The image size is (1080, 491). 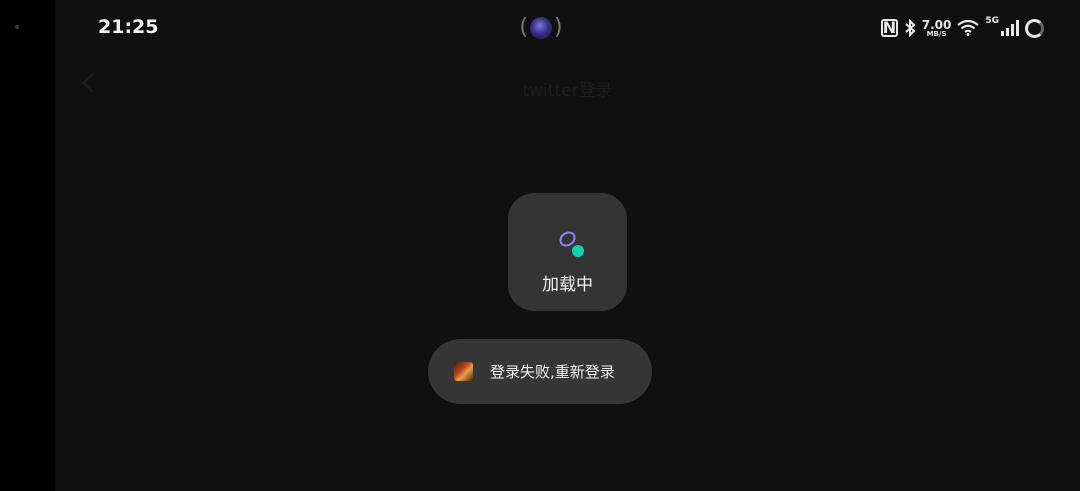 I want to click on app-header: twitter登录, so click(x=567, y=86).